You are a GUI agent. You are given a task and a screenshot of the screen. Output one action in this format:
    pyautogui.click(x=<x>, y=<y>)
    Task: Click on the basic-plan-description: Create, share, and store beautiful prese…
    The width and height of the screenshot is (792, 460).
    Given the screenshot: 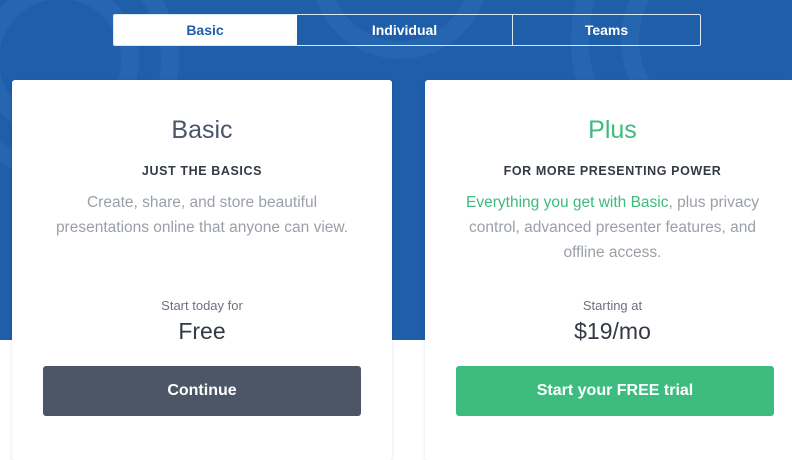 What is the action you would take?
    pyautogui.click(x=202, y=215)
    